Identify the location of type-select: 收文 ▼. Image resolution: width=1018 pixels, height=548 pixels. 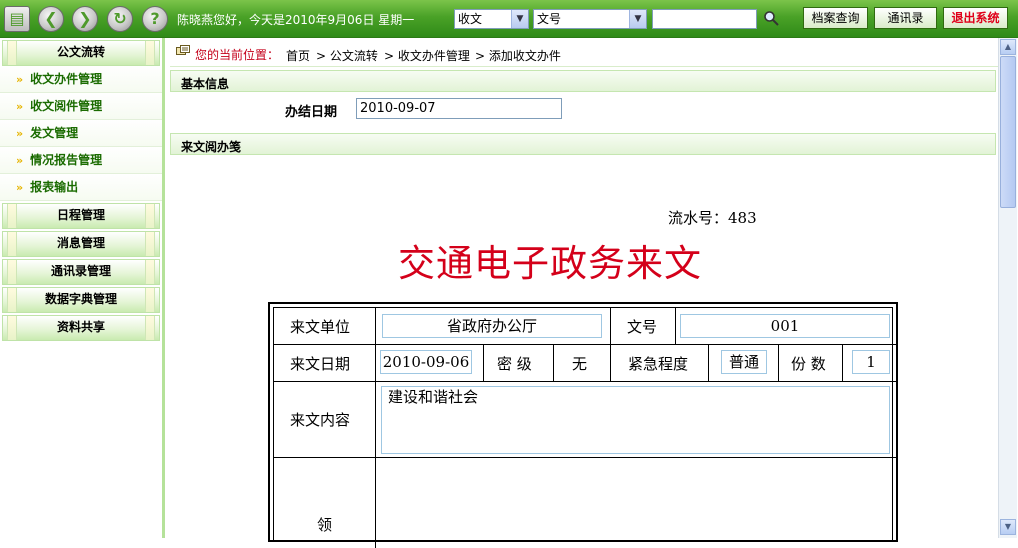
(491, 19).